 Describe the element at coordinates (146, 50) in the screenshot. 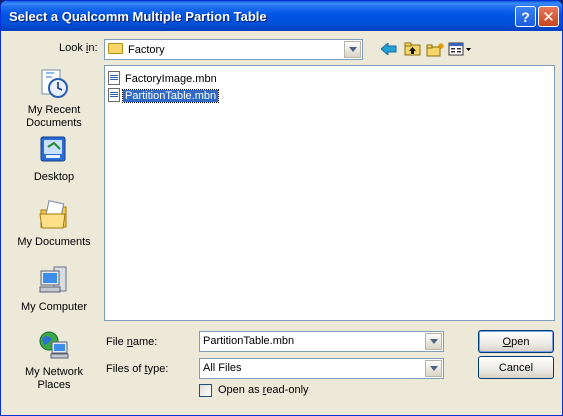

I see `look-in-value: Factory` at that location.